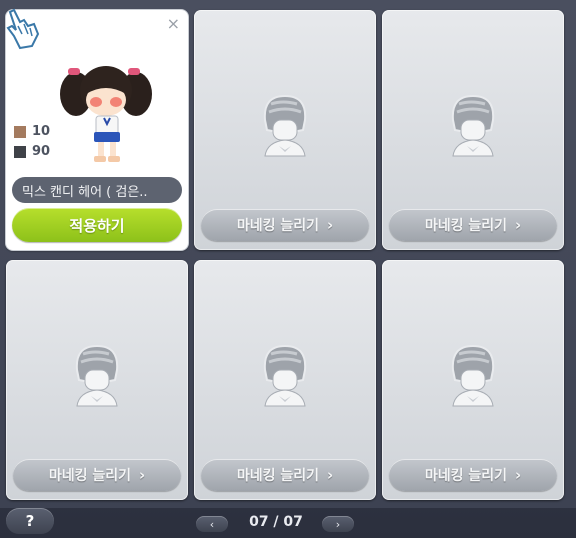  Describe the element at coordinates (106, 114) in the screenshot. I see `character-avatar` at that location.